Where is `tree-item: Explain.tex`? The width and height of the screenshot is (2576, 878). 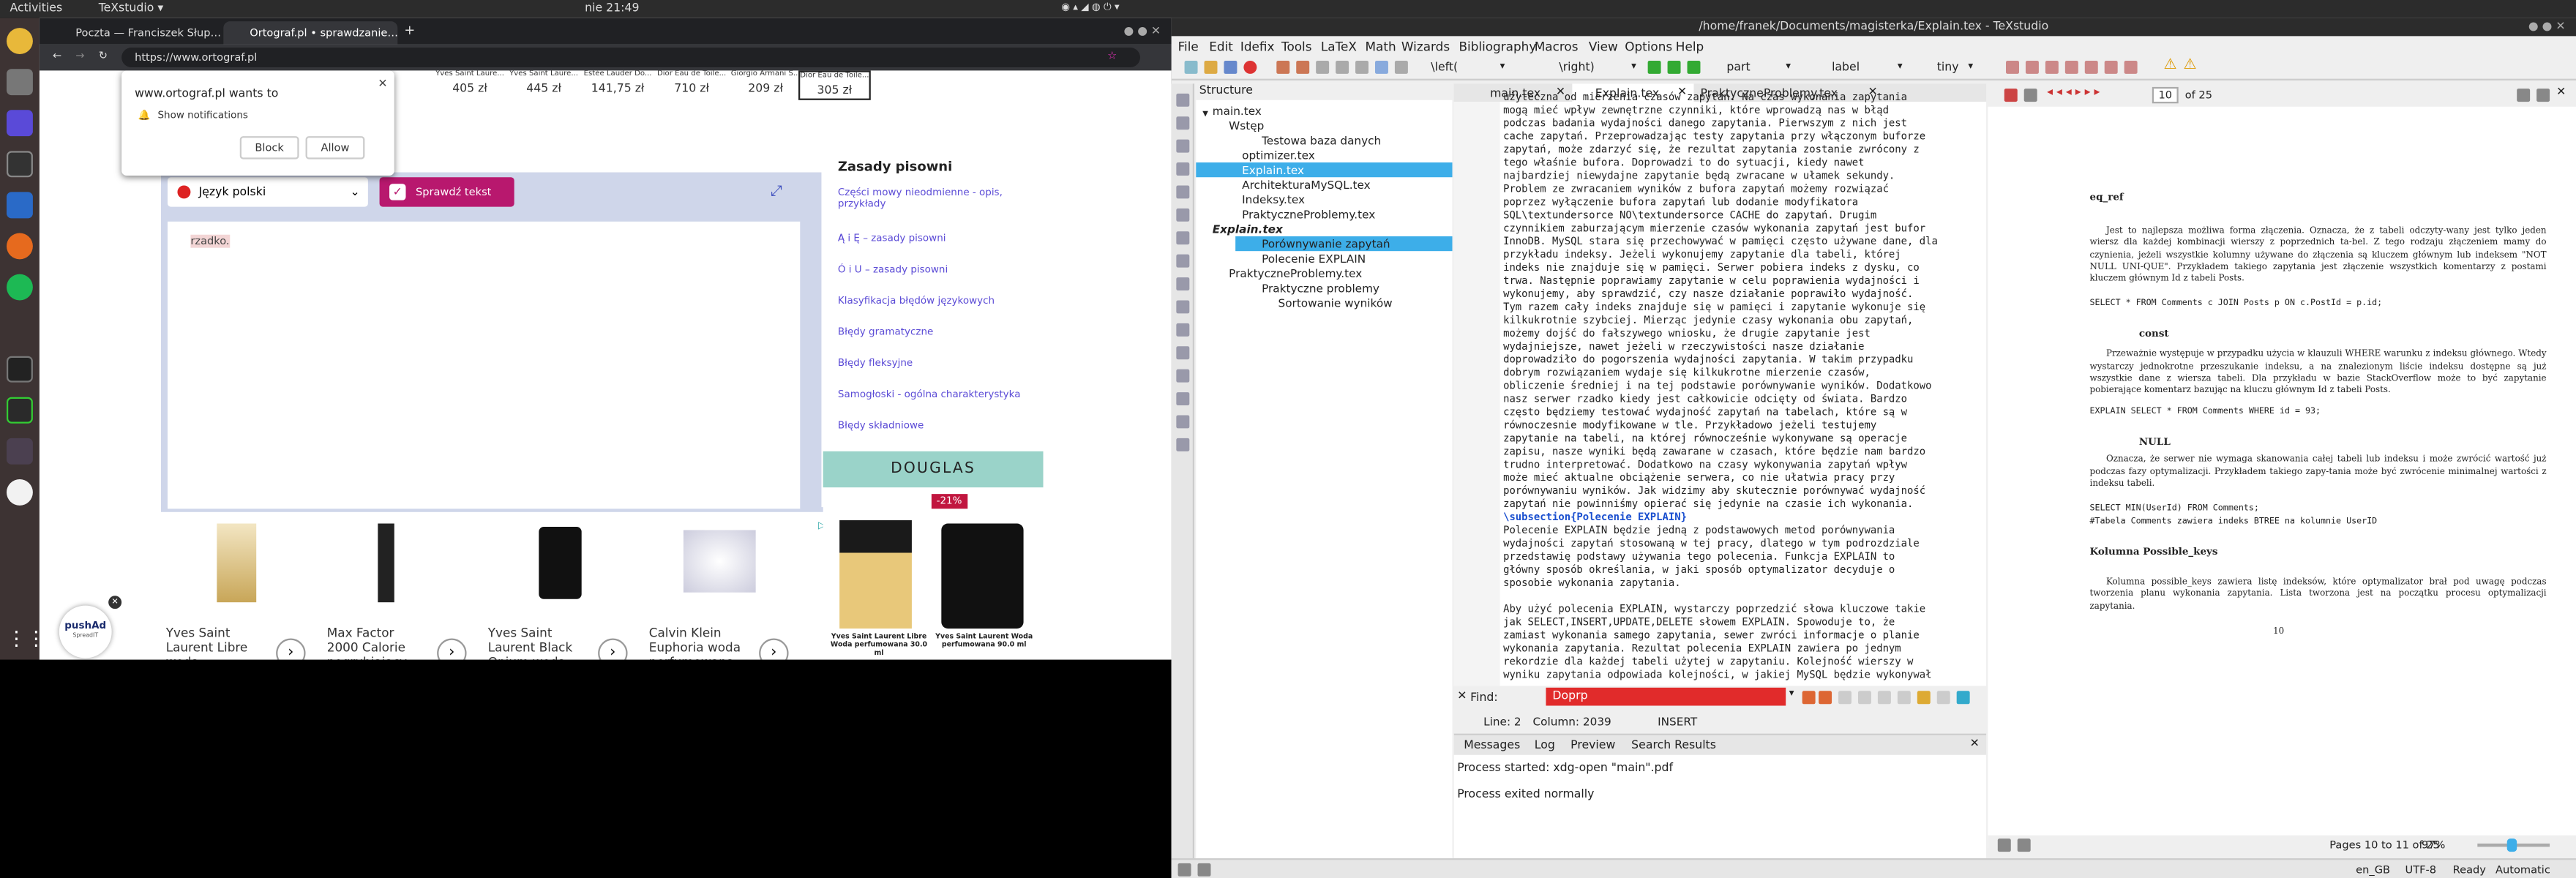 tree-item: Explain.tex is located at coordinates (1248, 229).